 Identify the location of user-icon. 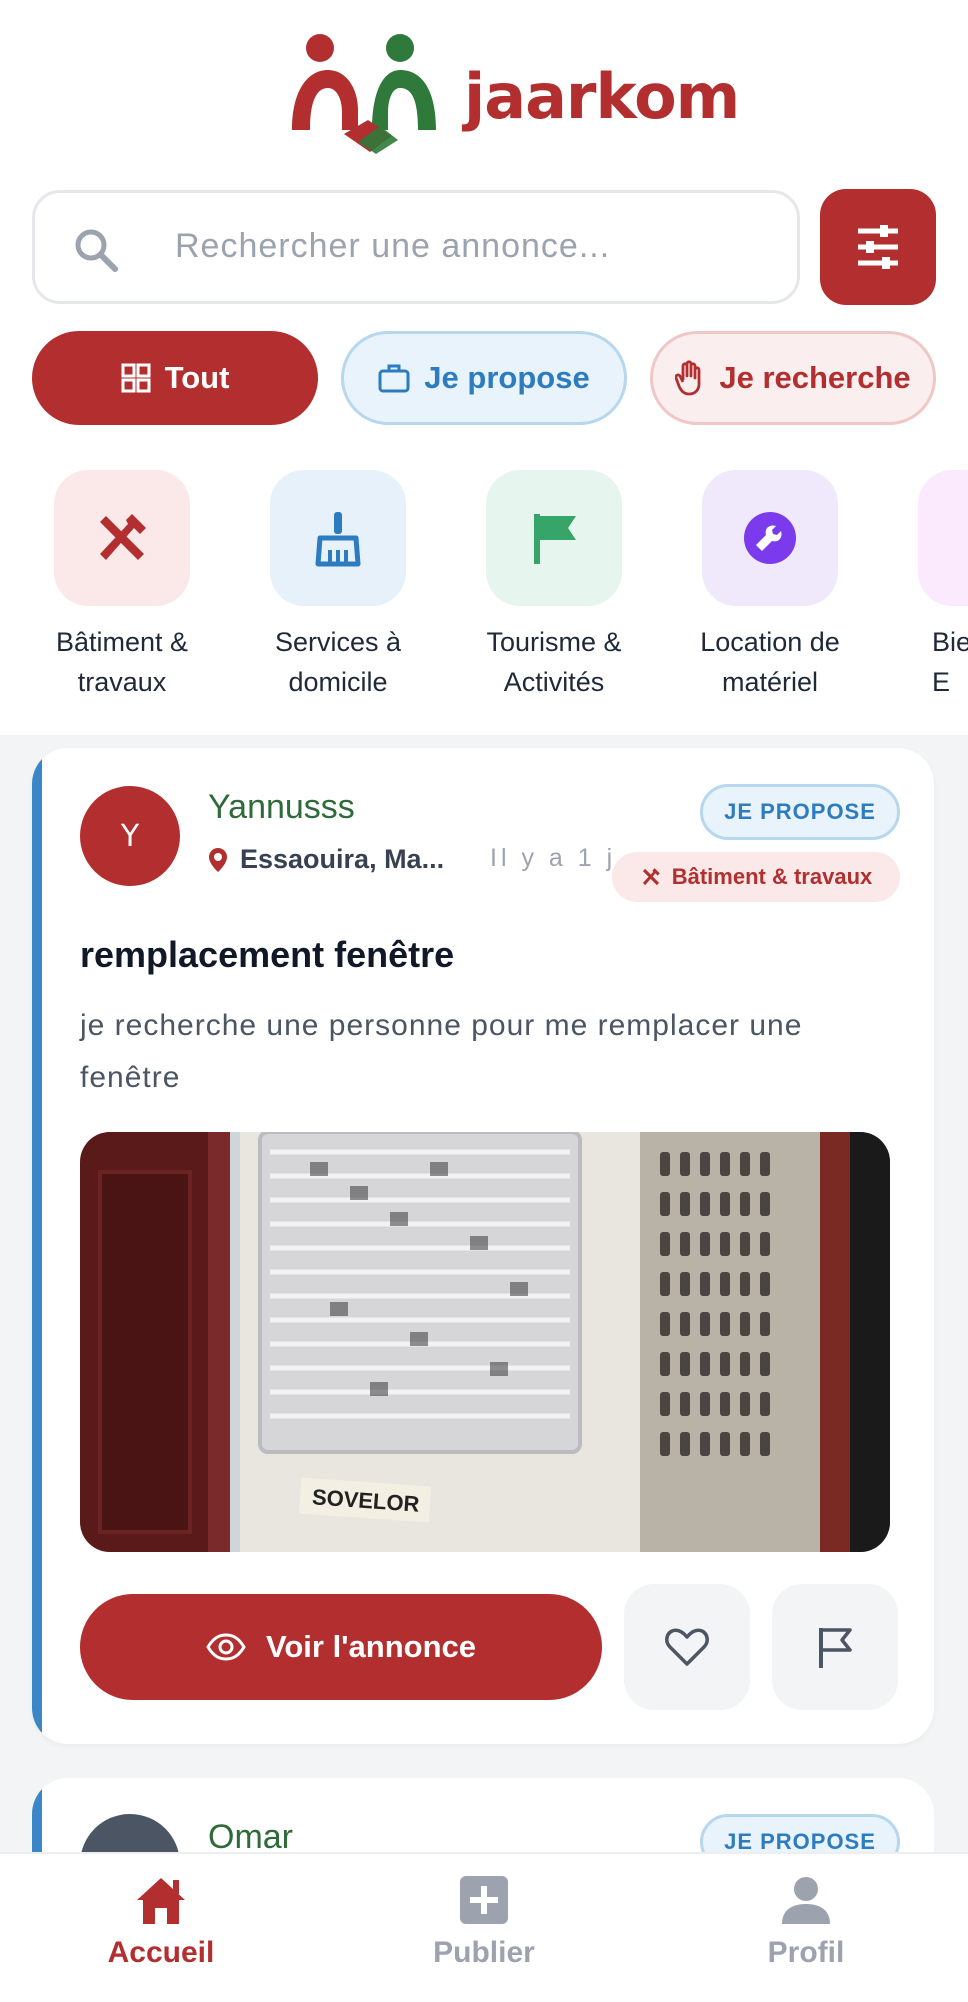
(806, 1900).